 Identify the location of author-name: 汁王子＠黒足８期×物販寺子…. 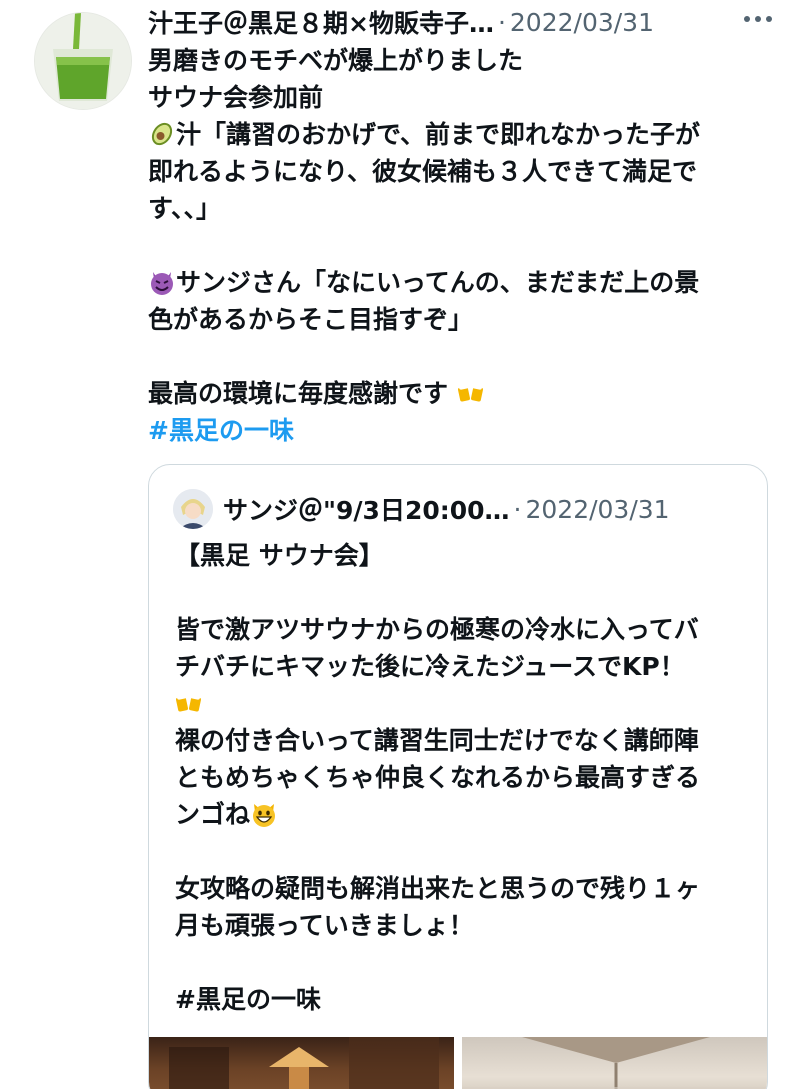
(321, 22).